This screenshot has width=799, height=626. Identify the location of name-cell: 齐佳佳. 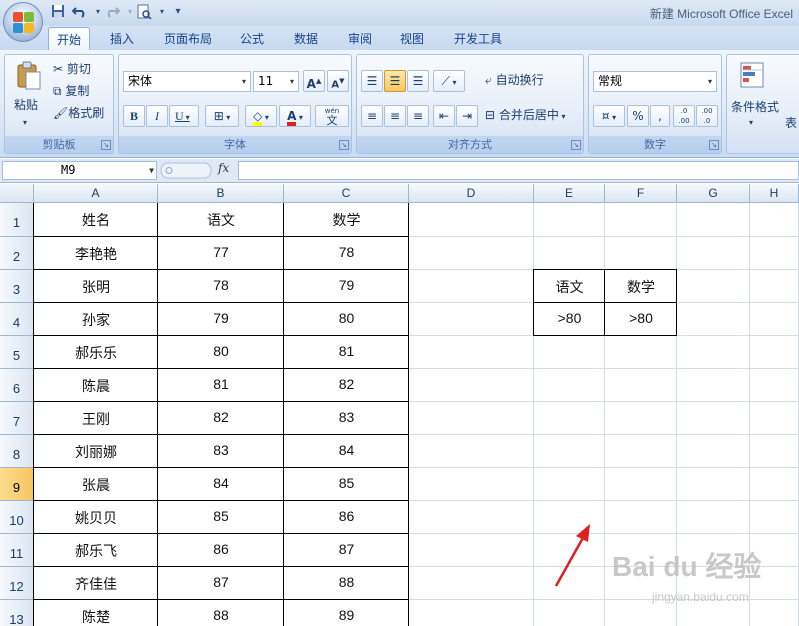
(96, 584).